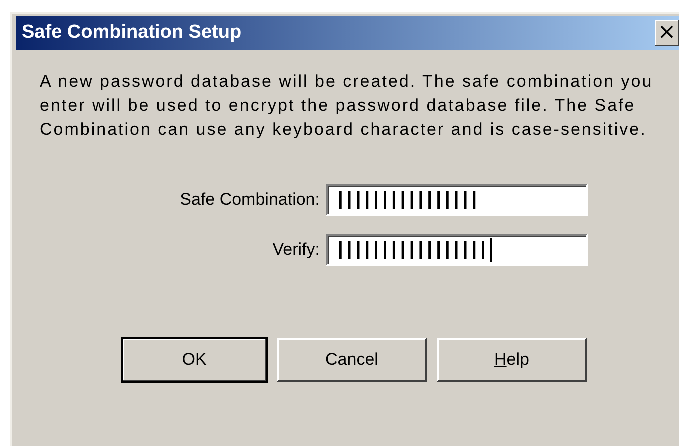  I want to click on close-button: ×, so click(667, 33).